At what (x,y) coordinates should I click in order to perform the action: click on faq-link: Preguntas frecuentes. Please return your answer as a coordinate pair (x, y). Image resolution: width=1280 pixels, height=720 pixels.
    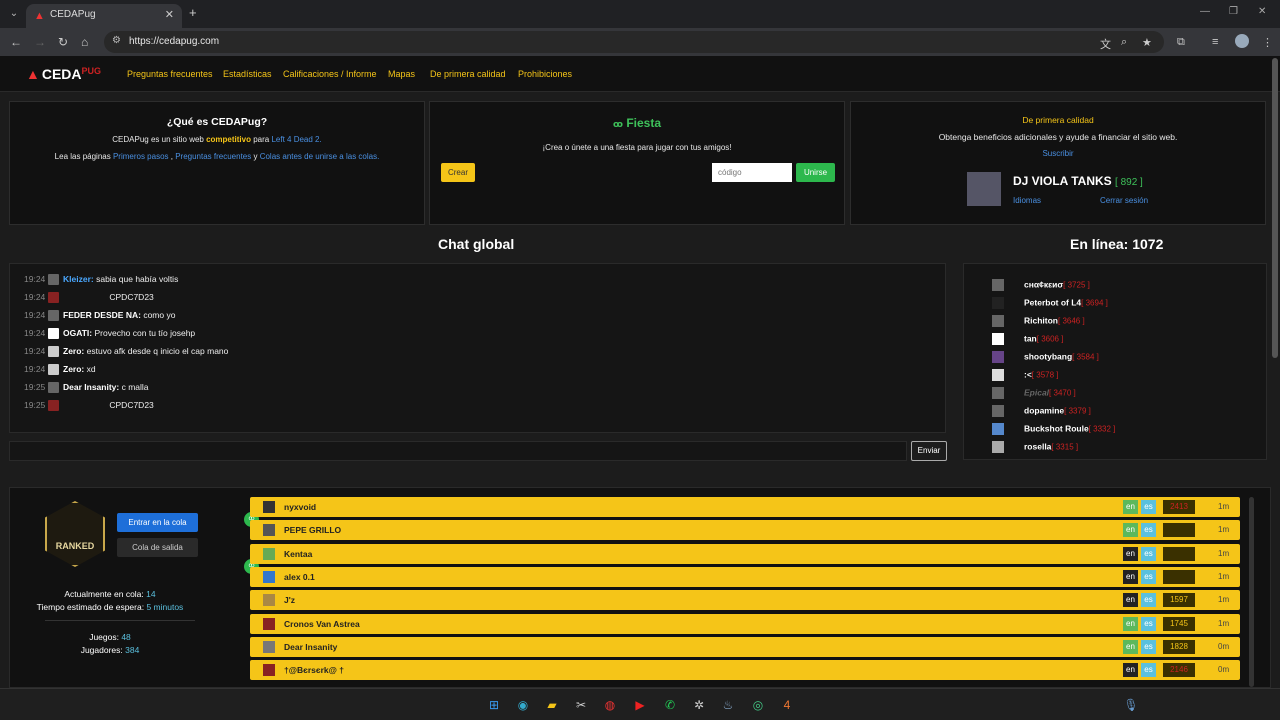
    Looking at the image, I should click on (213, 156).